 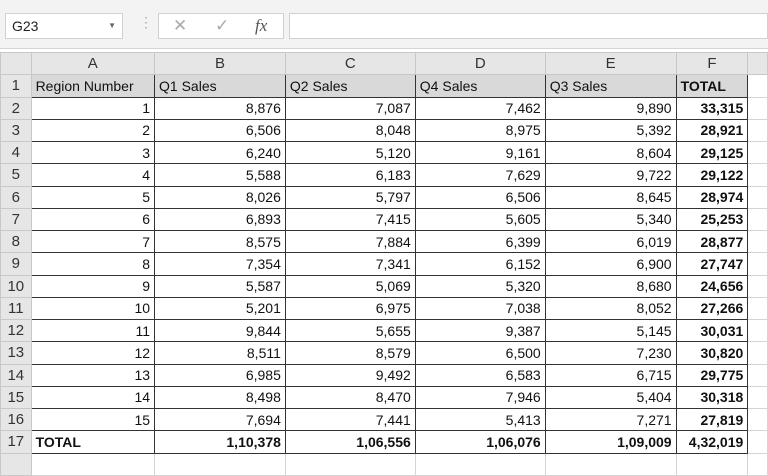 What do you see at coordinates (93, 130) in the screenshot?
I see `data-cell: 2` at bounding box center [93, 130].